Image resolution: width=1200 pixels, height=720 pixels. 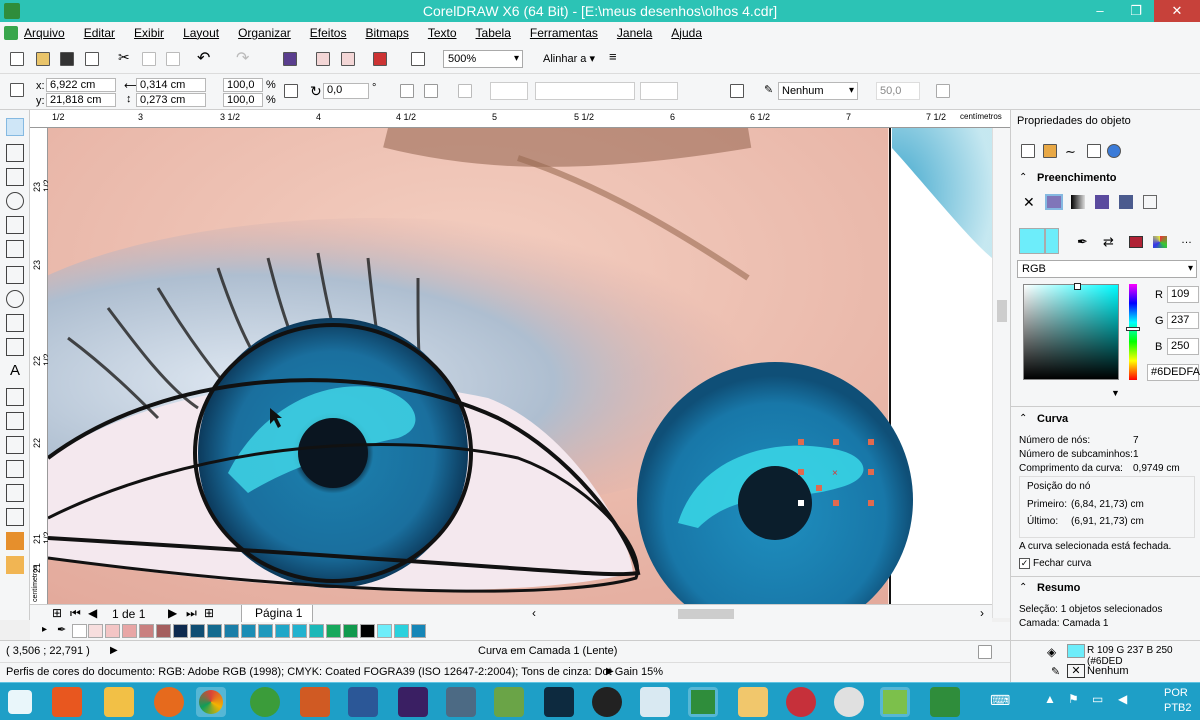 What do you see at coordinates (243, 57) in the screenshot?
I see `redo-icon: ↷` at bounding box center [243, 57].